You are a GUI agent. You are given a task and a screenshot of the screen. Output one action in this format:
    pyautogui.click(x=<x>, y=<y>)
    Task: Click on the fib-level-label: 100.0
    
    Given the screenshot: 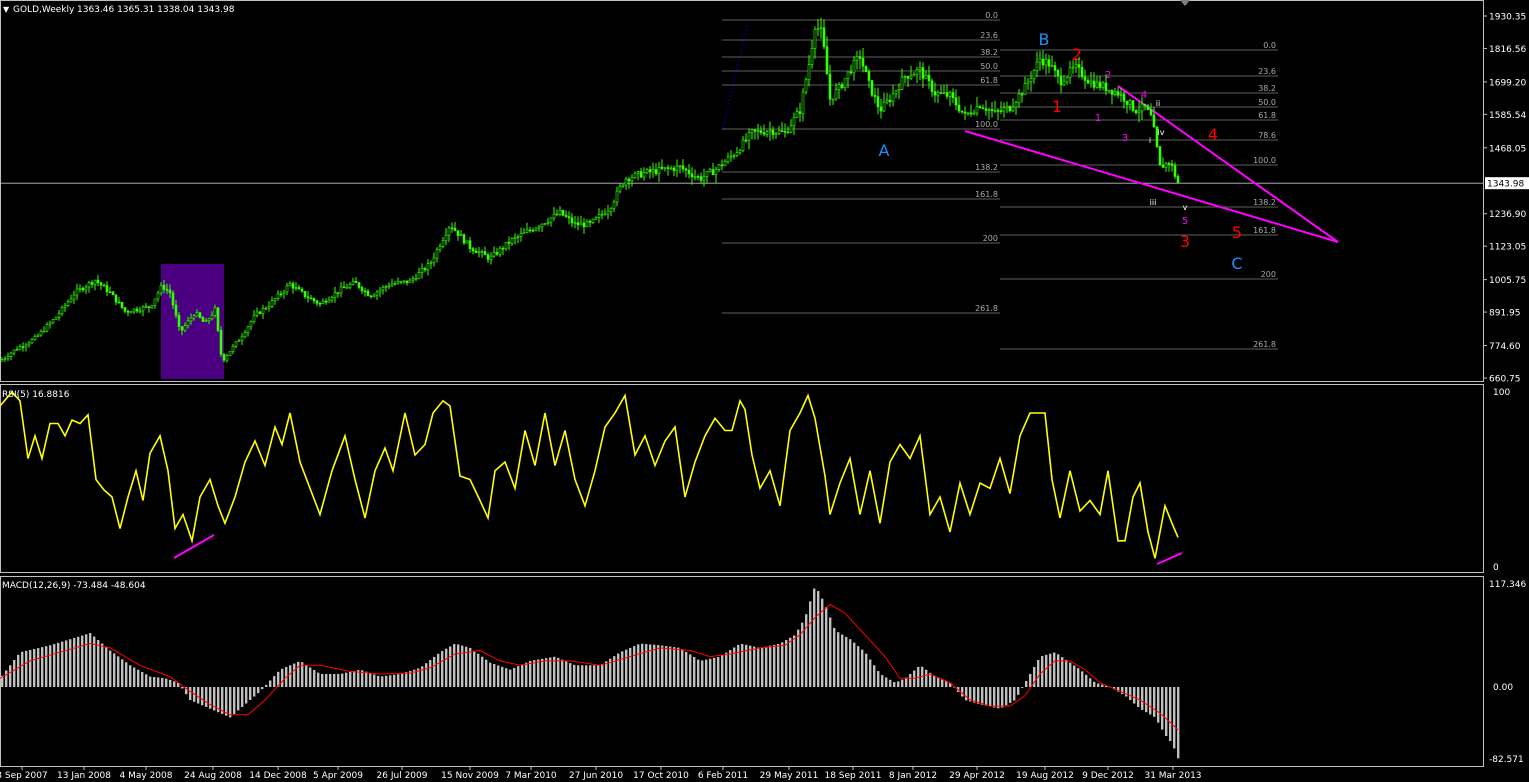 What is the action you would take?
    pyautogui.click(x=1264, y=160)
    